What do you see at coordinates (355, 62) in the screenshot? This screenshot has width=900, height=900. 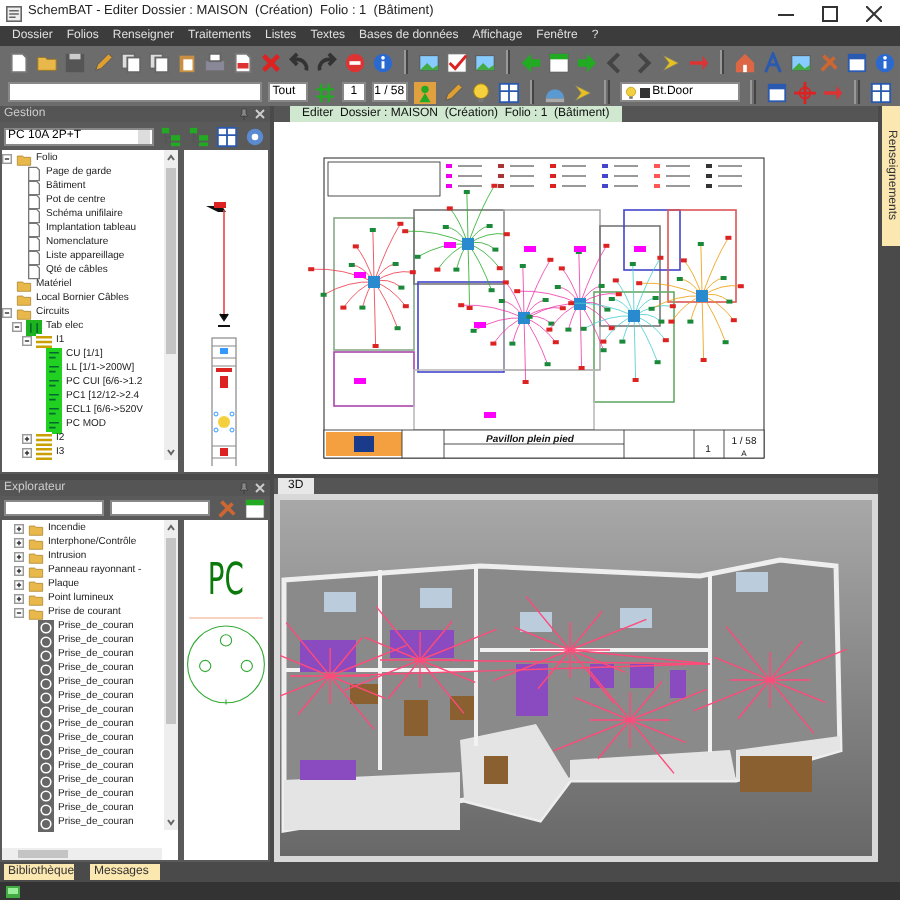 I see `stop-sign-icon` at bounding box center [355, 62].